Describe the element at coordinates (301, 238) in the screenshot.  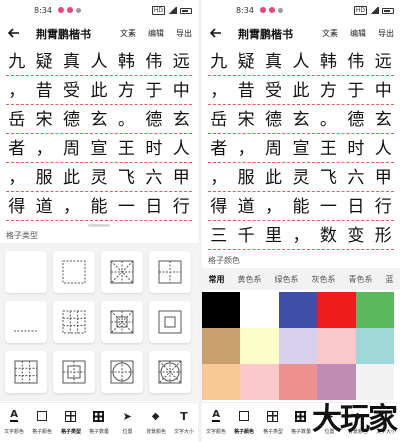
I see `calligraphy-row: 三千里 ， 数变形` at that location.